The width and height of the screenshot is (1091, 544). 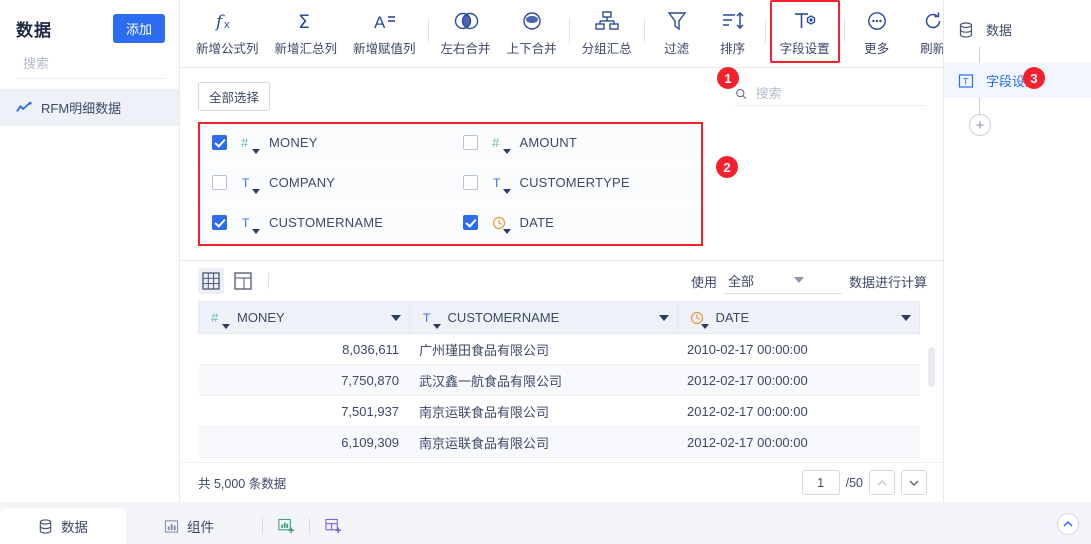 I want to click on sidebar-search: •••, so click(x=119, y=67).